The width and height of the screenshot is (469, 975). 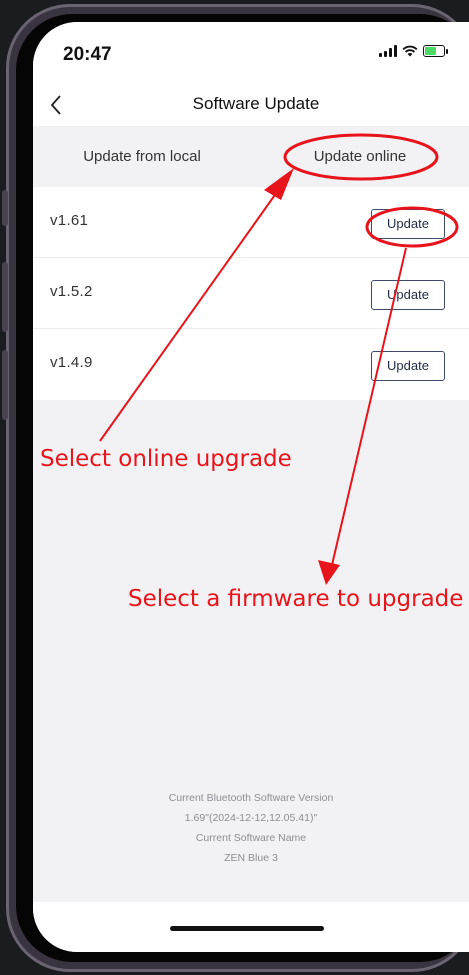 I want to click on wifi-icon, so click(x=410, y=51).